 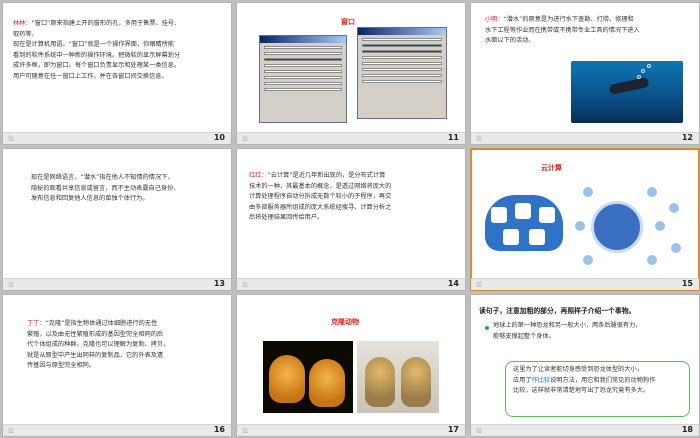 What do you see at coordinates (578, 369) in the screenshot?
I see `text-line: 这里为了让读者能切身感受到恐龙体型的大小，` at bounding box center [578, 369].